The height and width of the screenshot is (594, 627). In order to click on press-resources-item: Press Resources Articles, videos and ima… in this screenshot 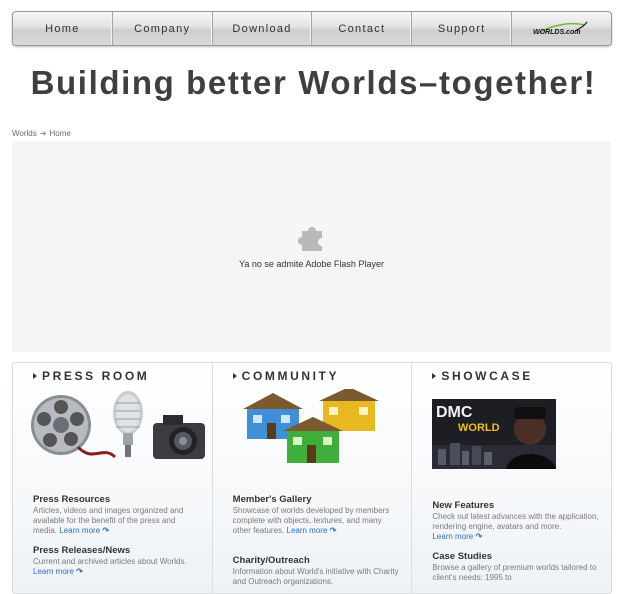, I will do `click(117, 515)`.